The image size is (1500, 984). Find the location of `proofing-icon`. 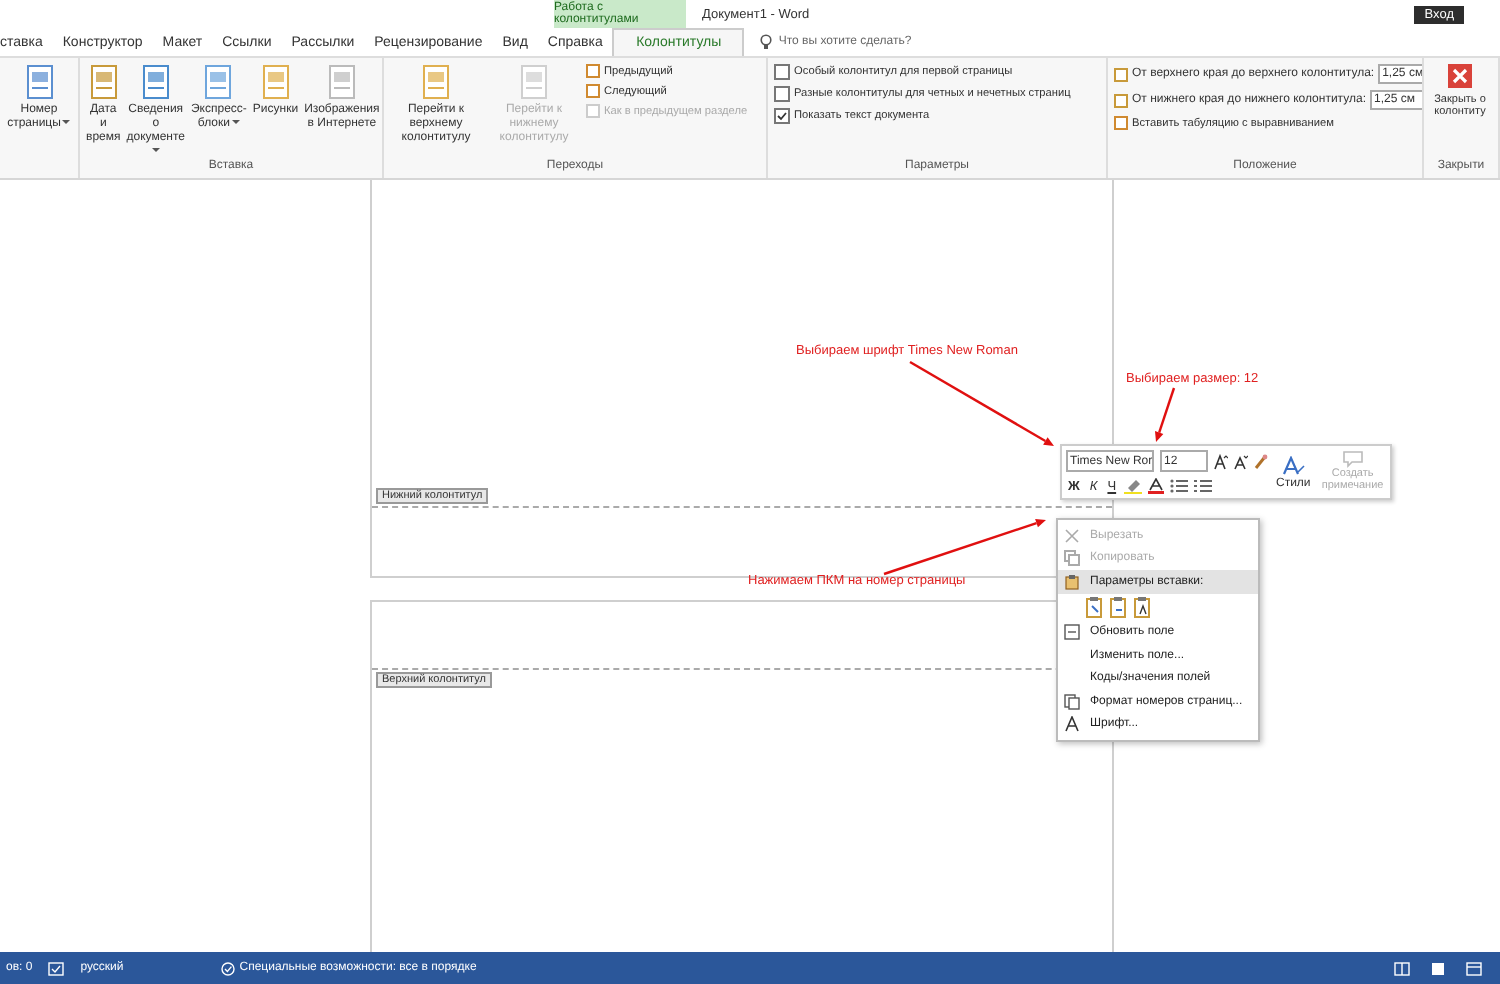

proofing-icon is located at coordinates (56, 968).